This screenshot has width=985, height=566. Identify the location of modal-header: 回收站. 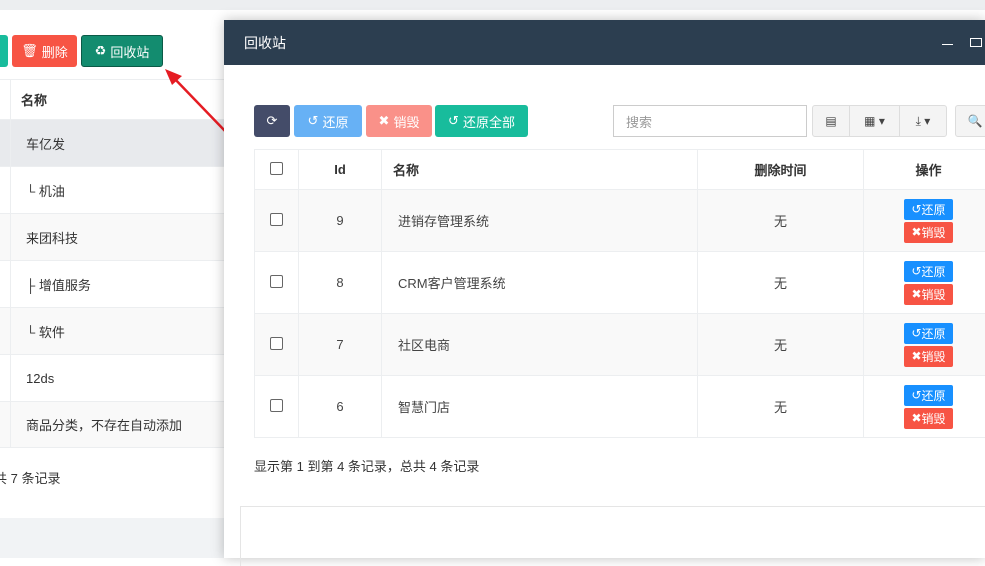
(604, 42).